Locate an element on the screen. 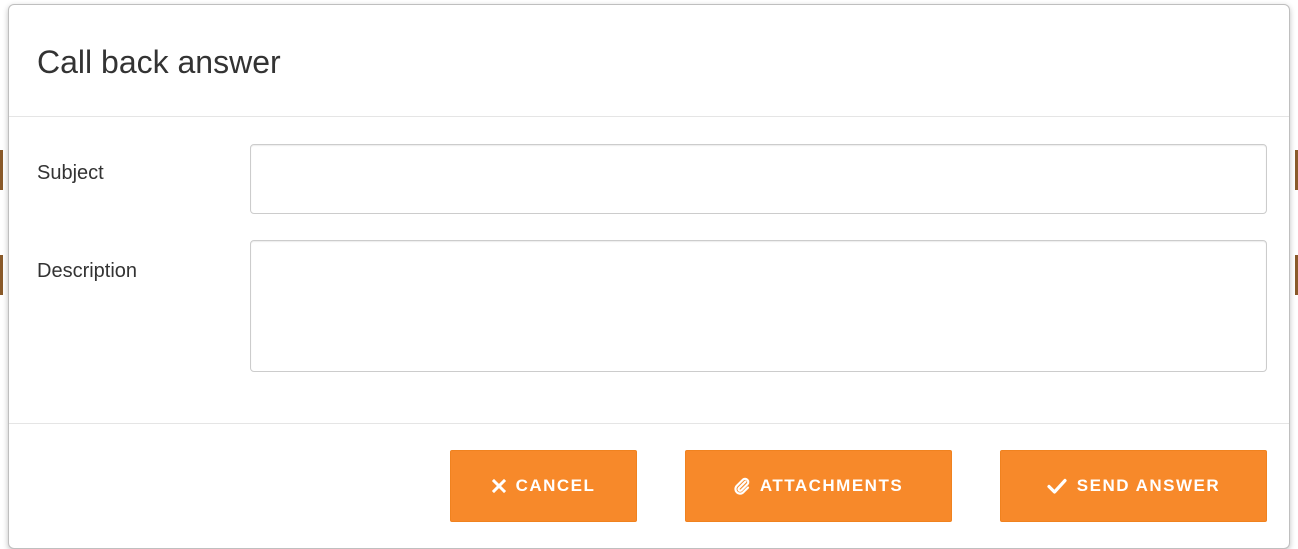 The image size is (1298, 549). subject-label: Subject is located at coordinates (70, 173).